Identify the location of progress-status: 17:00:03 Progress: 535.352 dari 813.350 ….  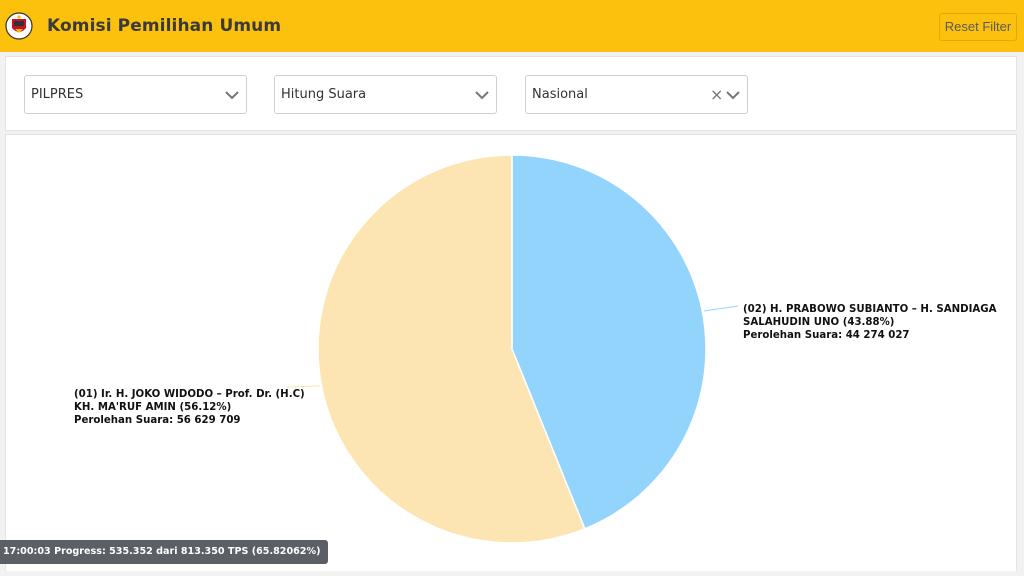
(164, 552).